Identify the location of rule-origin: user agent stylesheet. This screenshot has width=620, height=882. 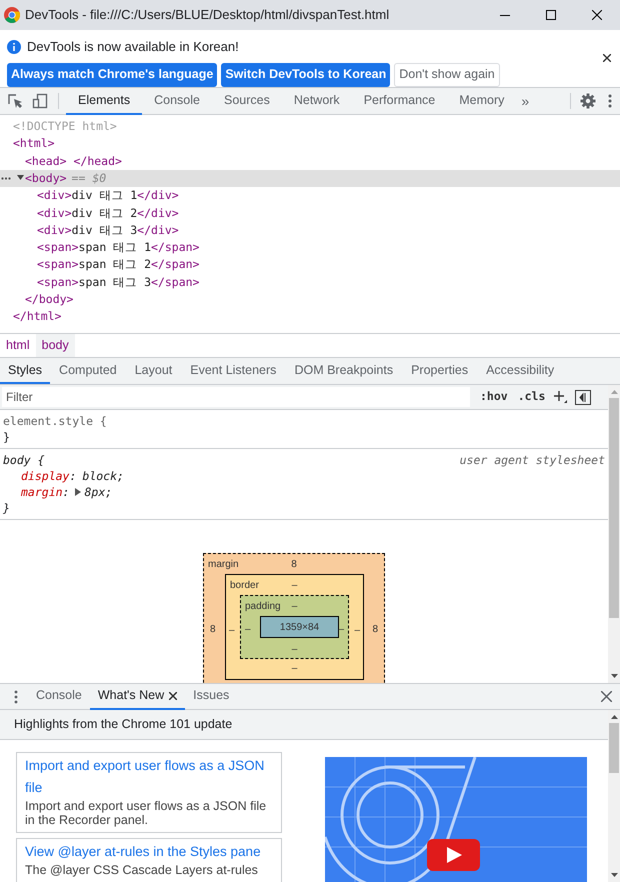
(532, 460).